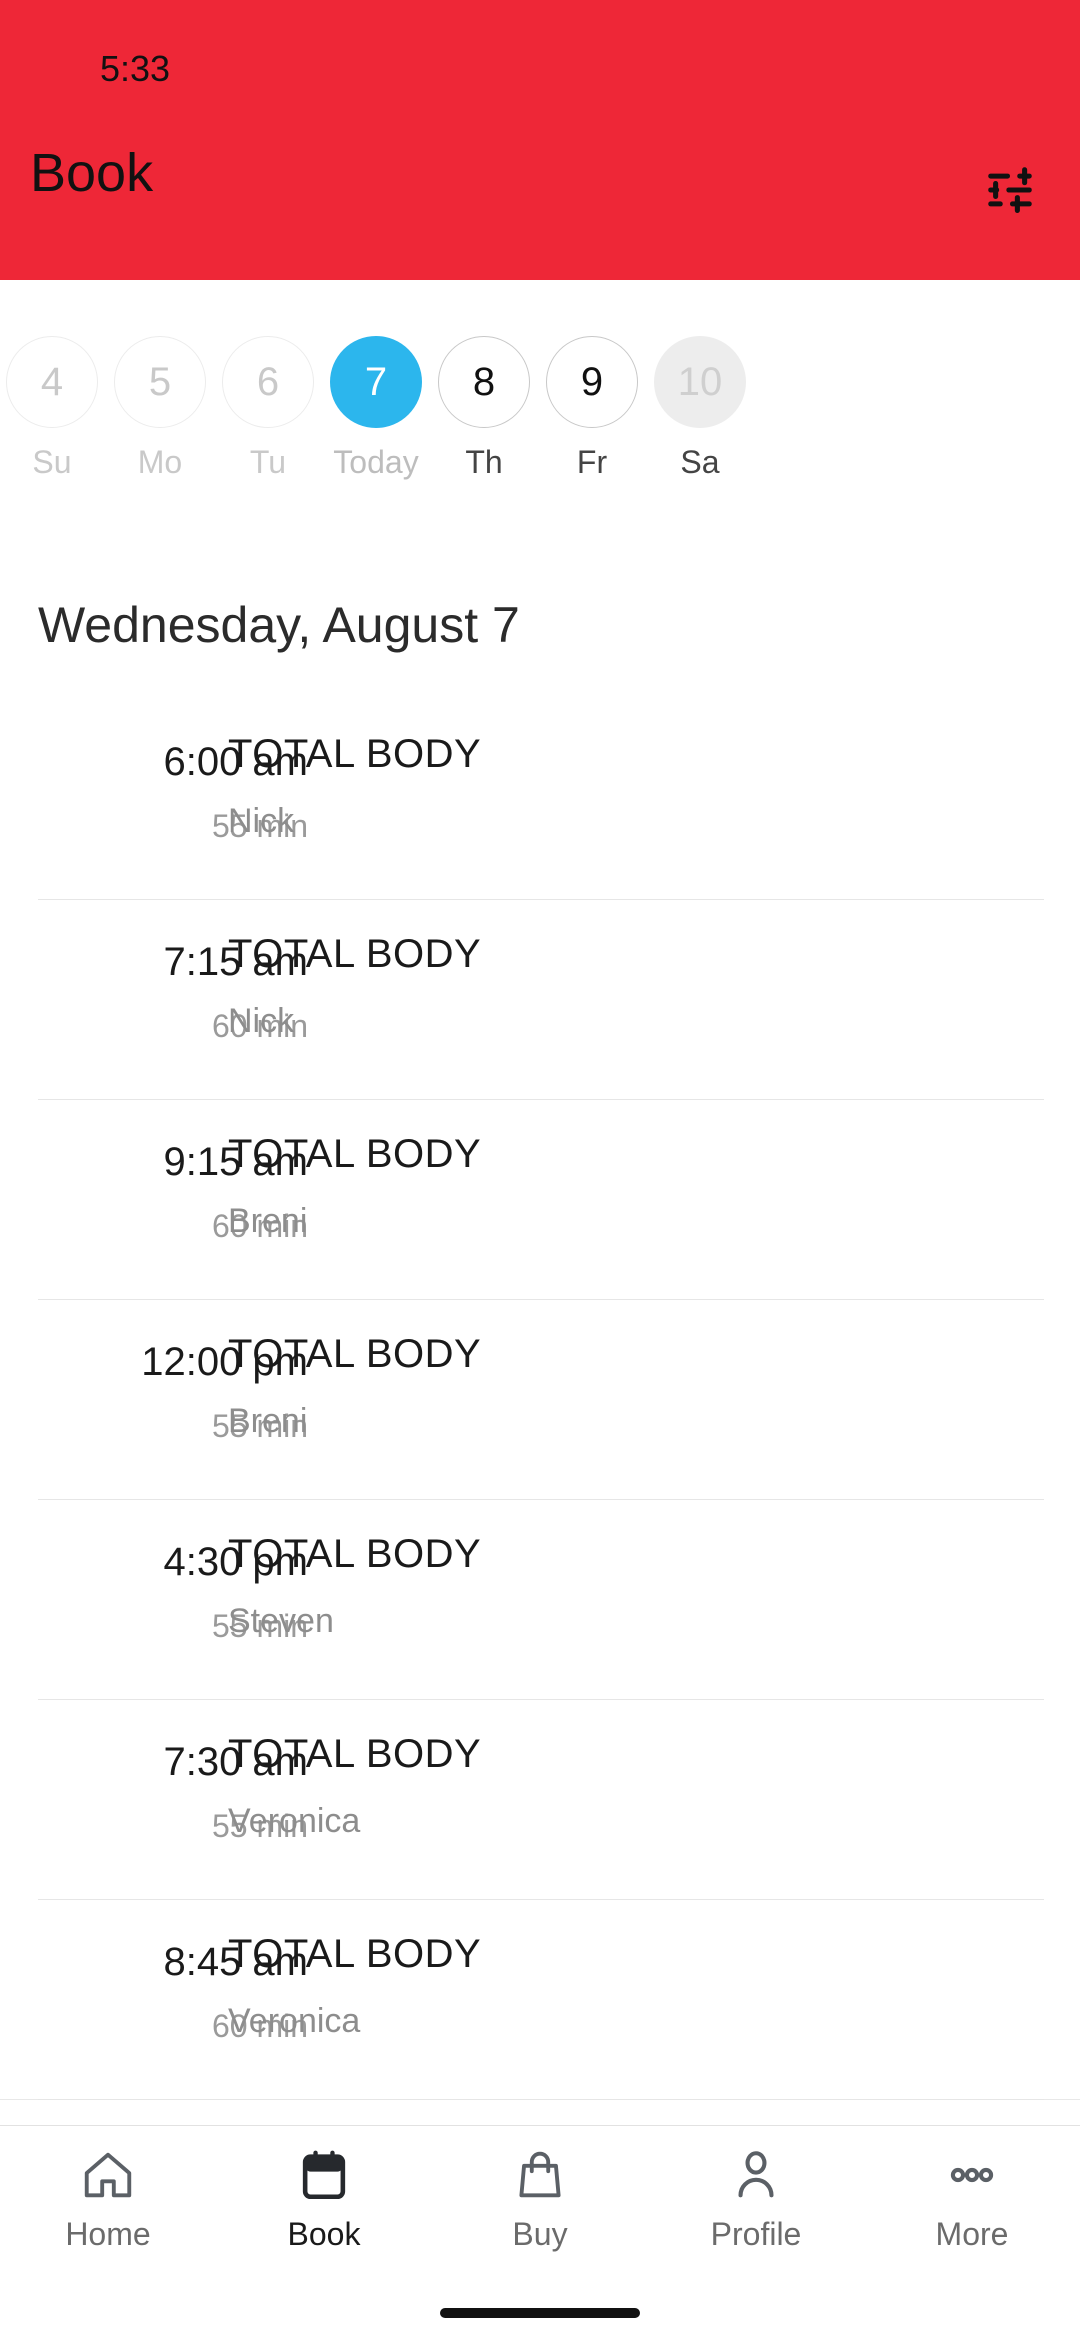 This screenshot has width=1080, height=2340. Describe the element at coordinates (540, 2000) in the screenshot. I see `class-row: 8:45 am 60 min TOTAL BODY Veronica` at that location.